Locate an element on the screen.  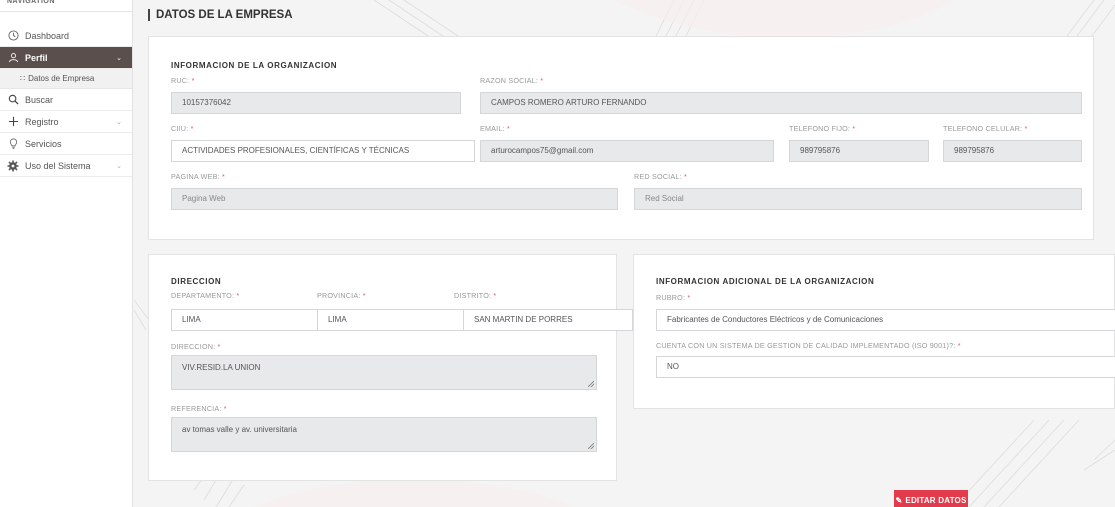
referencia-value: av tomas valle y av. universitaria is located at coordinates (240, 429).